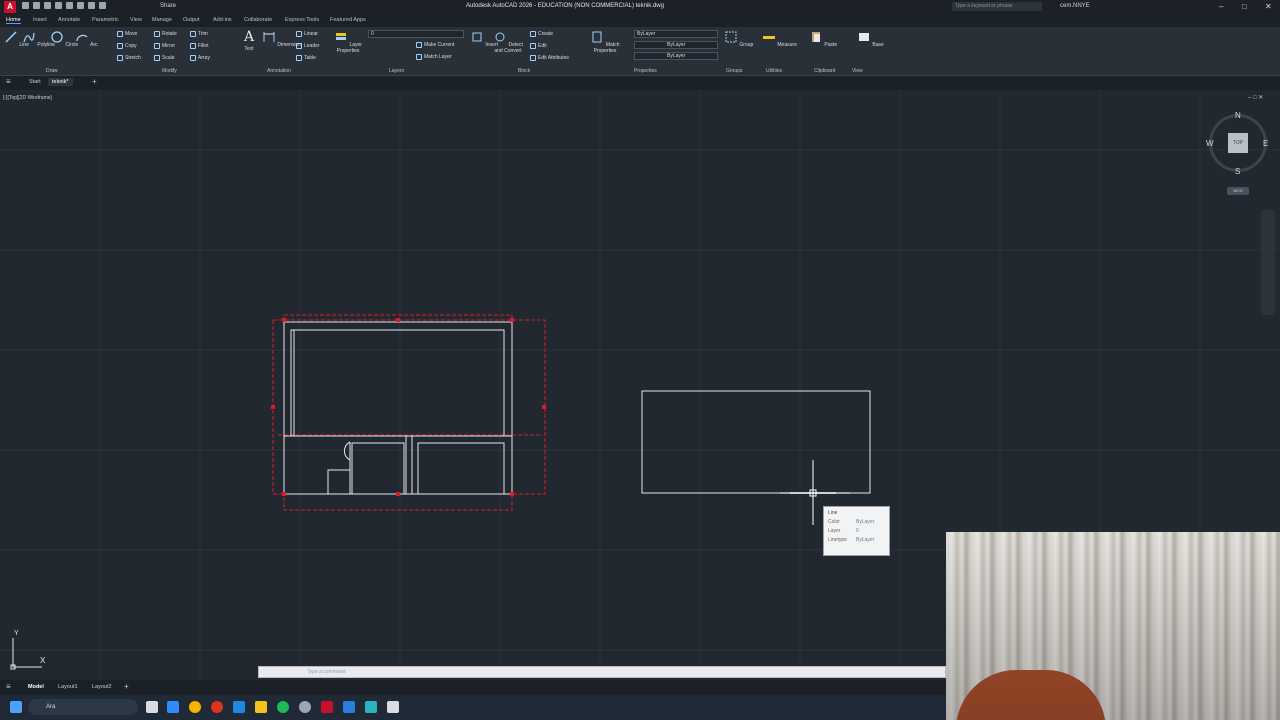 This screenshot has height=720, width=1280. What do you see at coordinates (676, 56) in the screenshot?
I see `linetype-dropdown: ByLayer` at bounding box center [676, 56].